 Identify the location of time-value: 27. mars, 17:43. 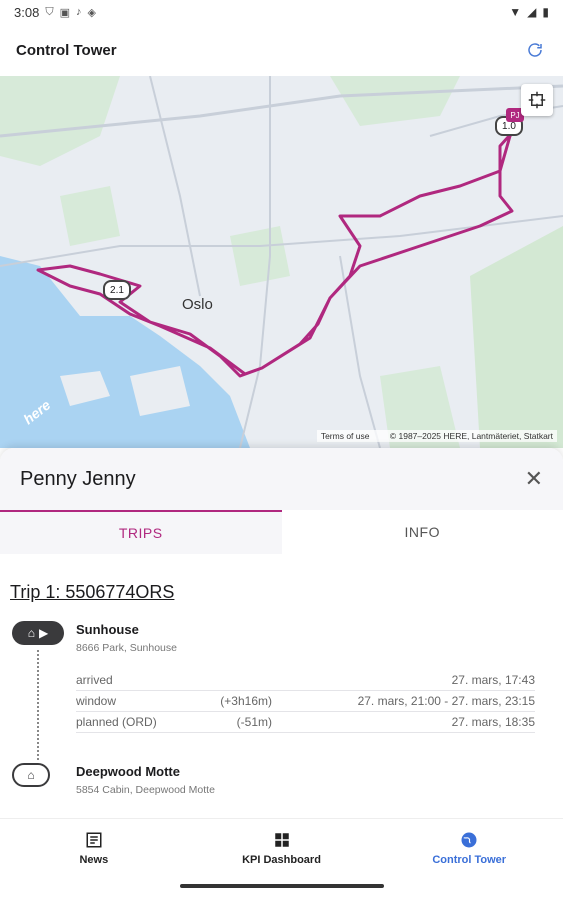
(493, 680).